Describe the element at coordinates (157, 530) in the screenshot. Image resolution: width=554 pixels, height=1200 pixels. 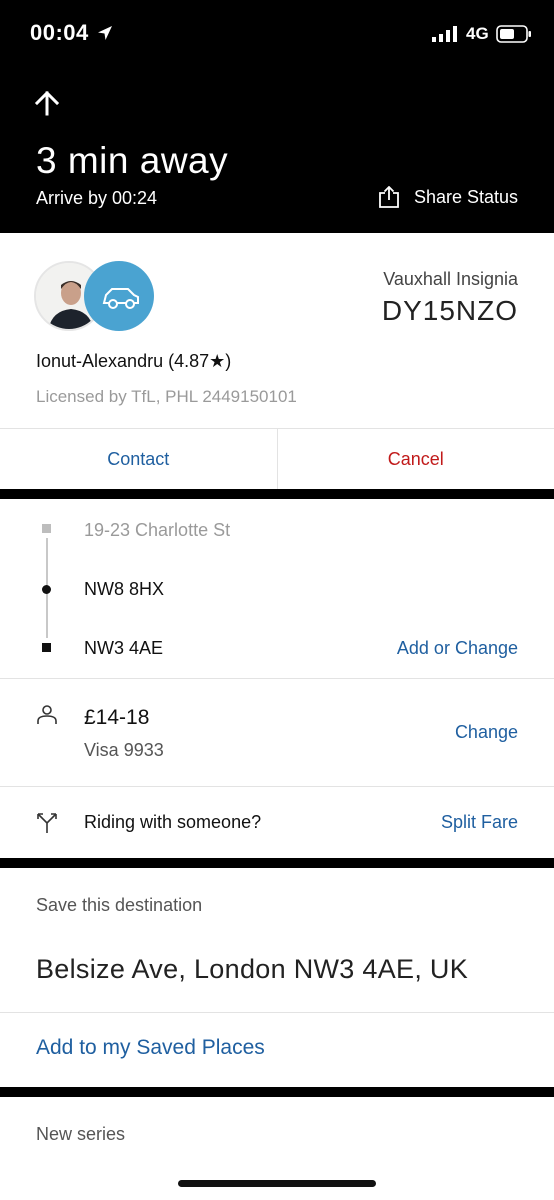
I see `pickup-address: 19-23 Charlotte St` at that location.